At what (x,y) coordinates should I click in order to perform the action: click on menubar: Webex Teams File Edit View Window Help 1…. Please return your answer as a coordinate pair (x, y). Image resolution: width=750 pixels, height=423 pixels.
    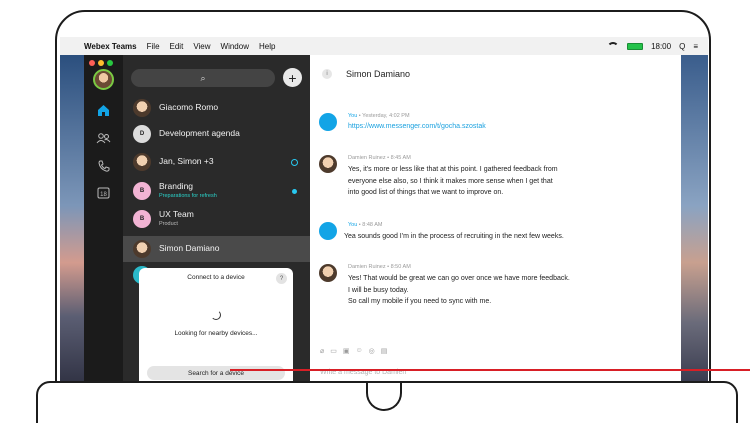
    Looking at the image, I should click on (384, 46).